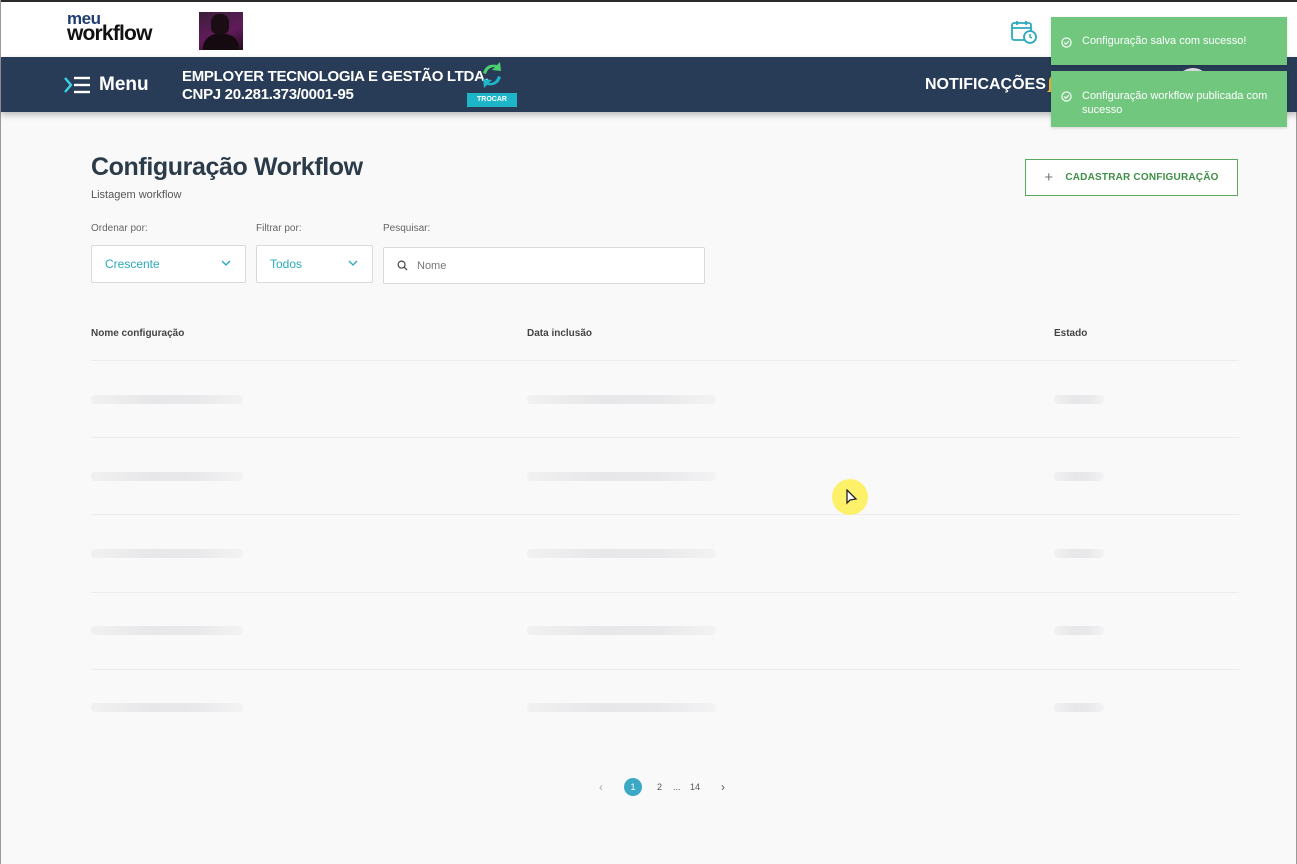 Image resolution: width=1297 pixels, height=864 pixels. Describe the element at coordinates (1024, 32) in the screenshot. I see `calendar-clock-icon` at that location.